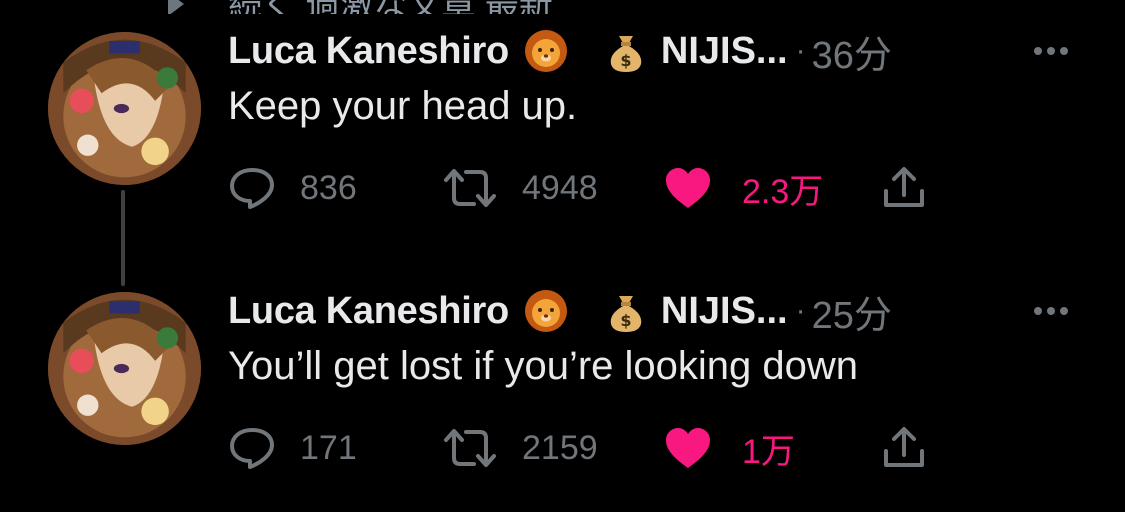 The height and width of the screenshot is (512, 1125). Describe the element at coordinates (543, 366) in the screenshot. I see `tweet-text: You’ll get lost if you’re looking down` at that location.